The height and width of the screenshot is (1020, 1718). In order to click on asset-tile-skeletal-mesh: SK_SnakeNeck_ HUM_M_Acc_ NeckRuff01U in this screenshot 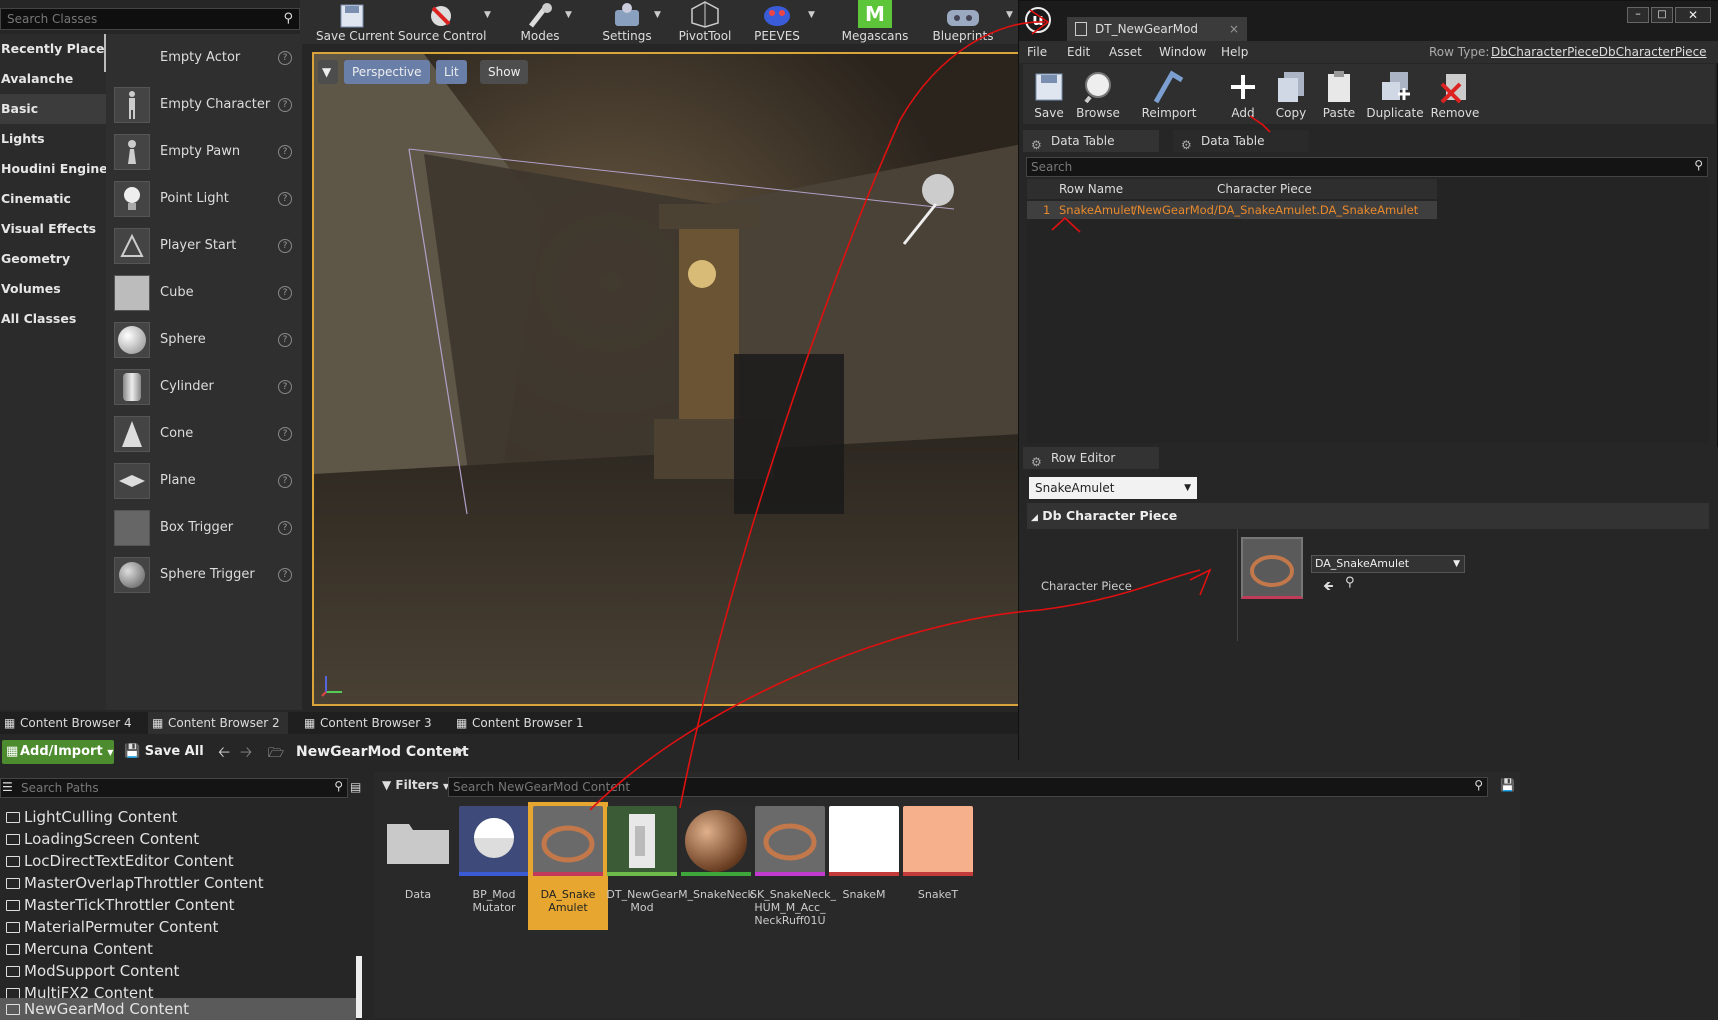, I will do `click(793, 866)`.